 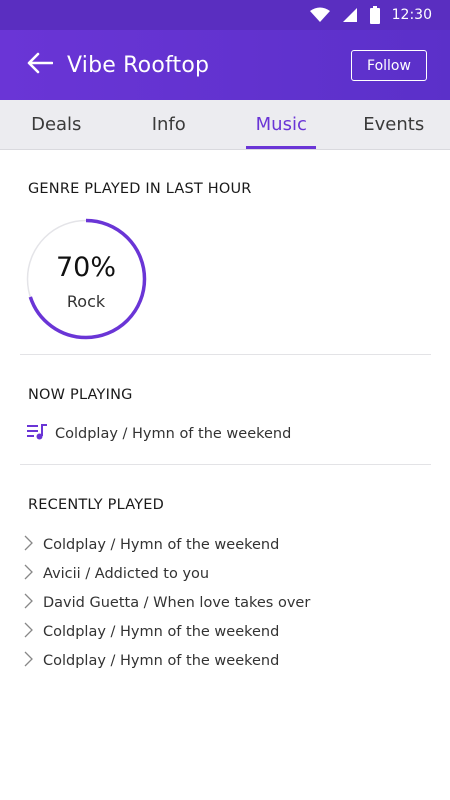 I want to click on now-playing-label: Coldplay / Hymn of the weekend, so click(x=173, y=434).